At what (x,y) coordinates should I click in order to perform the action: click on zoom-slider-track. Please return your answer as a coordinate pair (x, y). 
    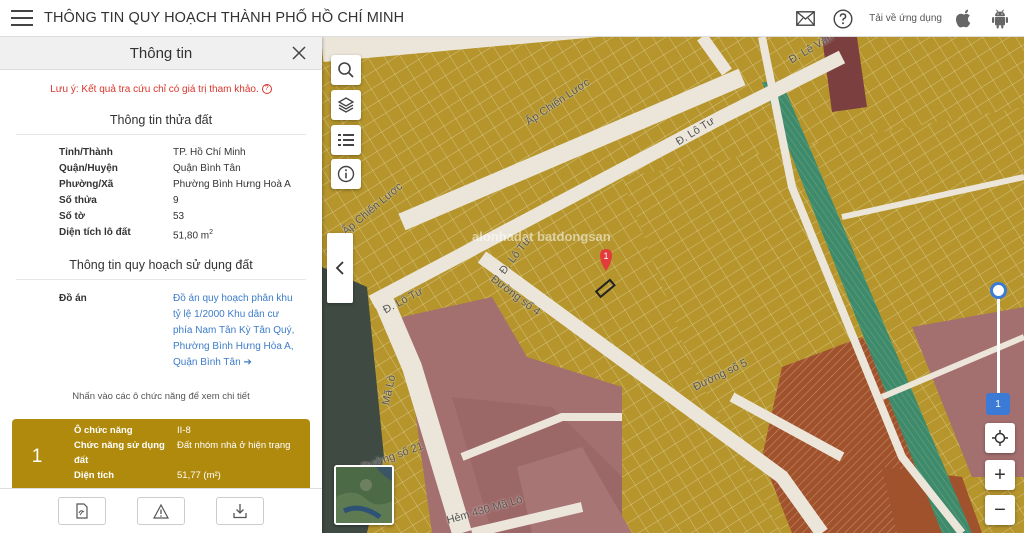
    Looking at the image, I should click on (998, 346).